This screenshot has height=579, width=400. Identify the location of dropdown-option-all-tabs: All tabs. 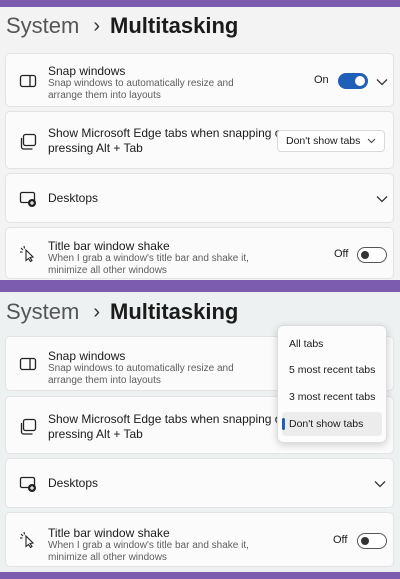
(332, 344).